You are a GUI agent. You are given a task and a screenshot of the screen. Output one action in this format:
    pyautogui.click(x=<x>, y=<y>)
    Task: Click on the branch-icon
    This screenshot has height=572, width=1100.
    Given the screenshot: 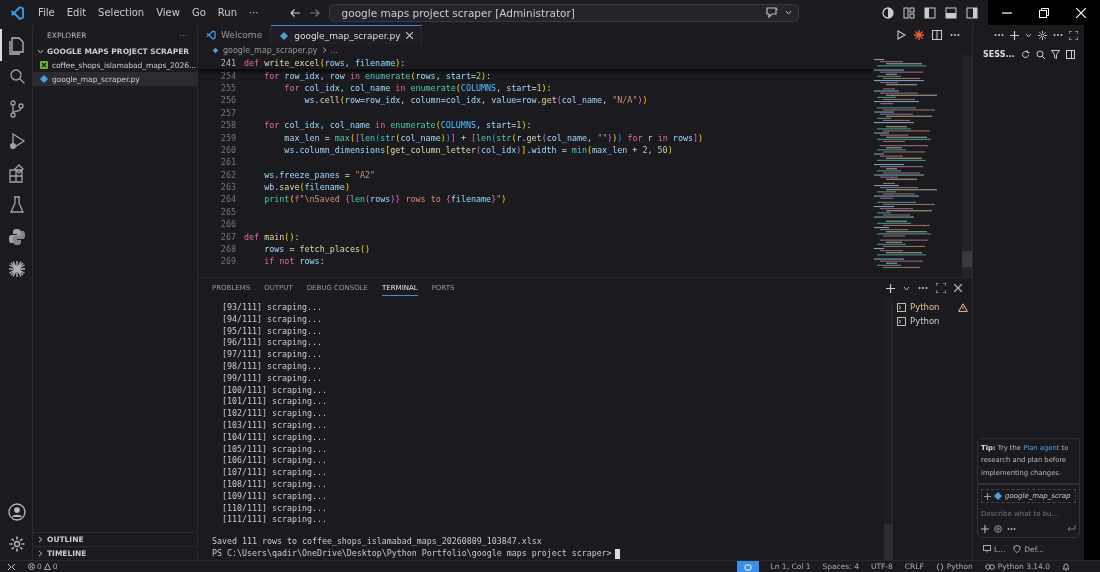 What is the action you would take?
    pyautogui.click(x=17, y=109)
    